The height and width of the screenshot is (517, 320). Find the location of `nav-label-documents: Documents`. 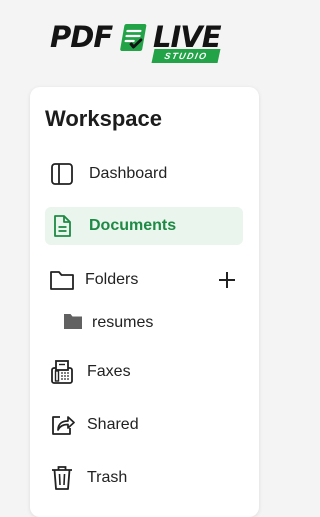

nav-label-documents: Documents is located at coordinates (133, 225).